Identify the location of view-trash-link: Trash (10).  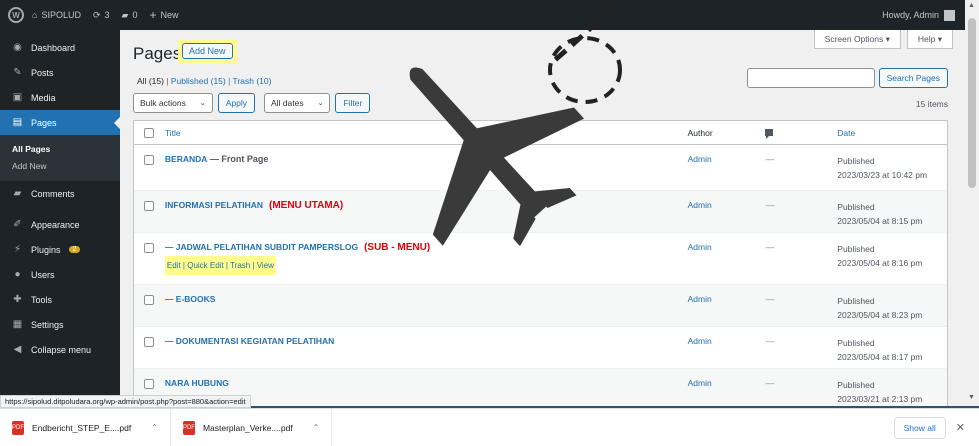
(252, 81).